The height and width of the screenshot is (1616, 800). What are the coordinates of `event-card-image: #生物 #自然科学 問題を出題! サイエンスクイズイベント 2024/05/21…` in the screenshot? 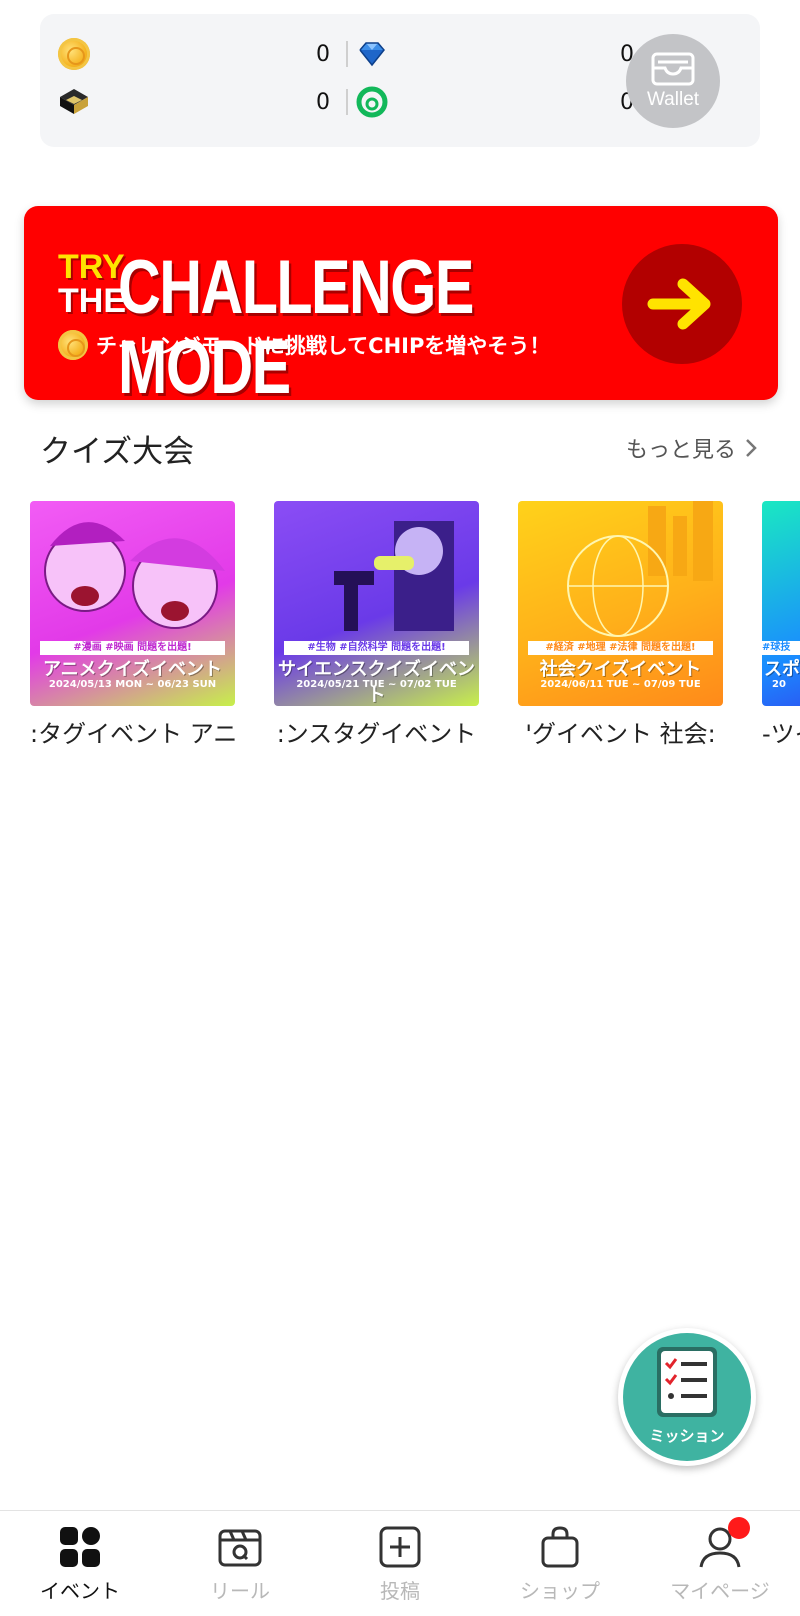 It's located at (376, 603).